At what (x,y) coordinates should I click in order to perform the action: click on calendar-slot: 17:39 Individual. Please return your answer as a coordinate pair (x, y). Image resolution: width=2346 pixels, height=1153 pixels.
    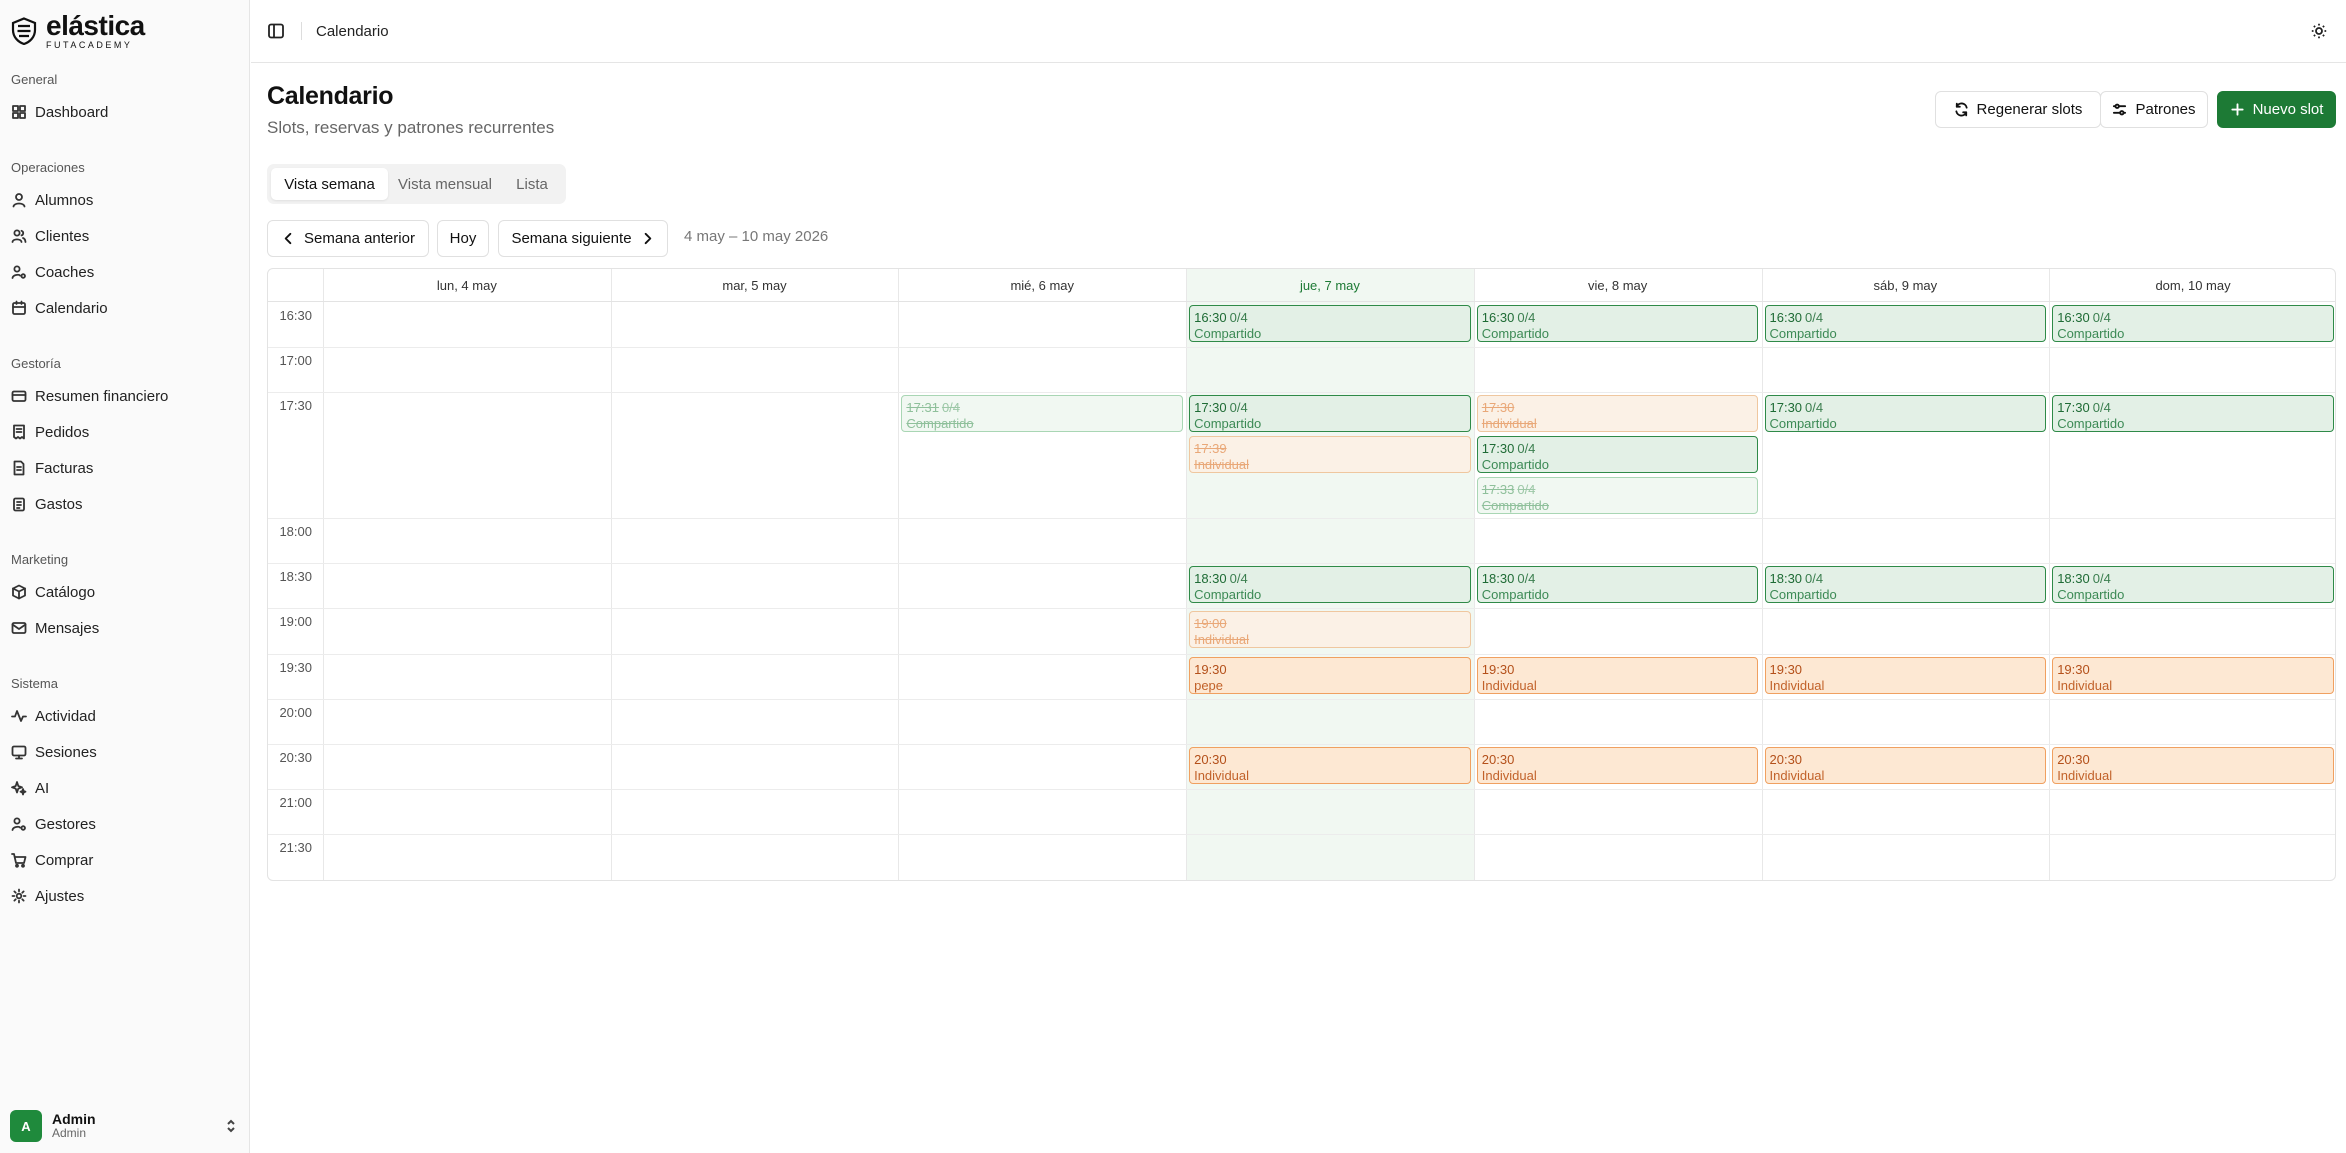
    Looking at the image, I should click on (1330, 454).